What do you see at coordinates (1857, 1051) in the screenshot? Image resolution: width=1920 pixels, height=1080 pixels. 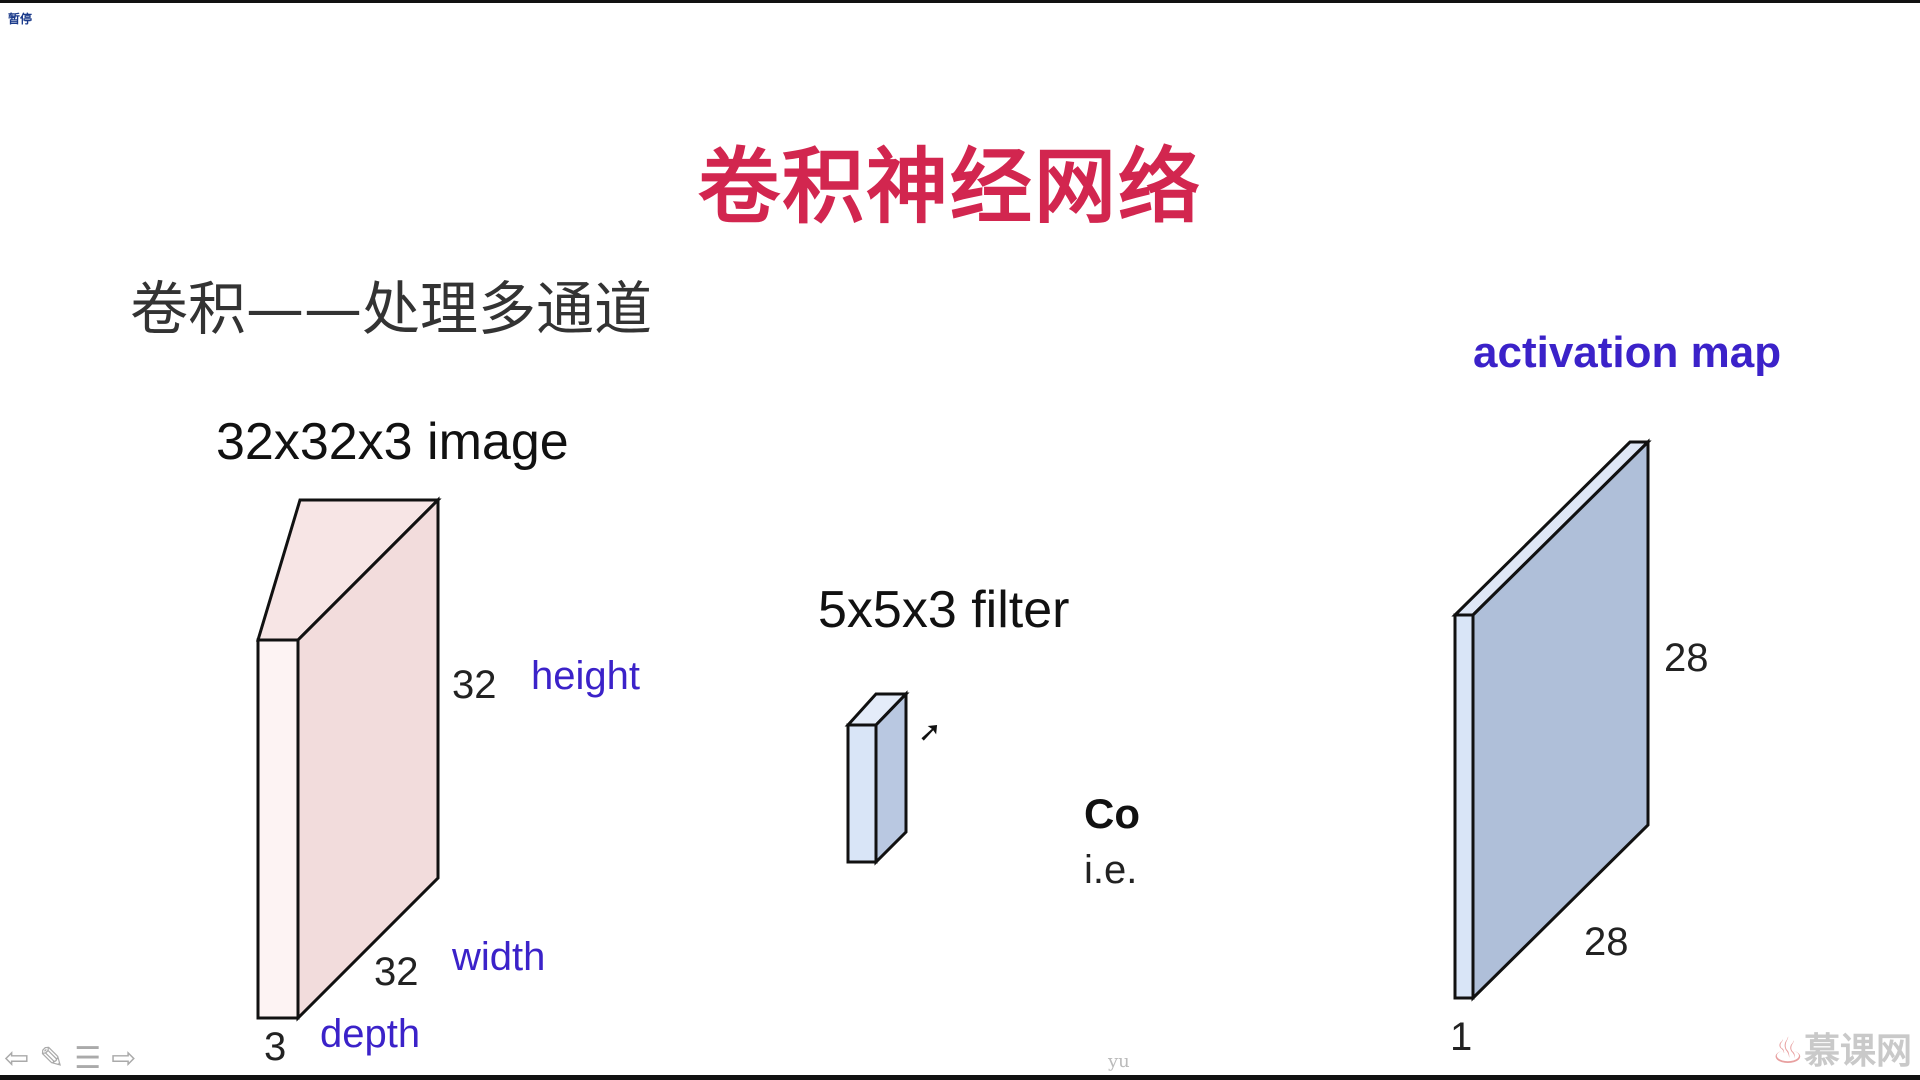 I see `brand-logo-text: 慕课网` at bounding box center [1857, 1051].